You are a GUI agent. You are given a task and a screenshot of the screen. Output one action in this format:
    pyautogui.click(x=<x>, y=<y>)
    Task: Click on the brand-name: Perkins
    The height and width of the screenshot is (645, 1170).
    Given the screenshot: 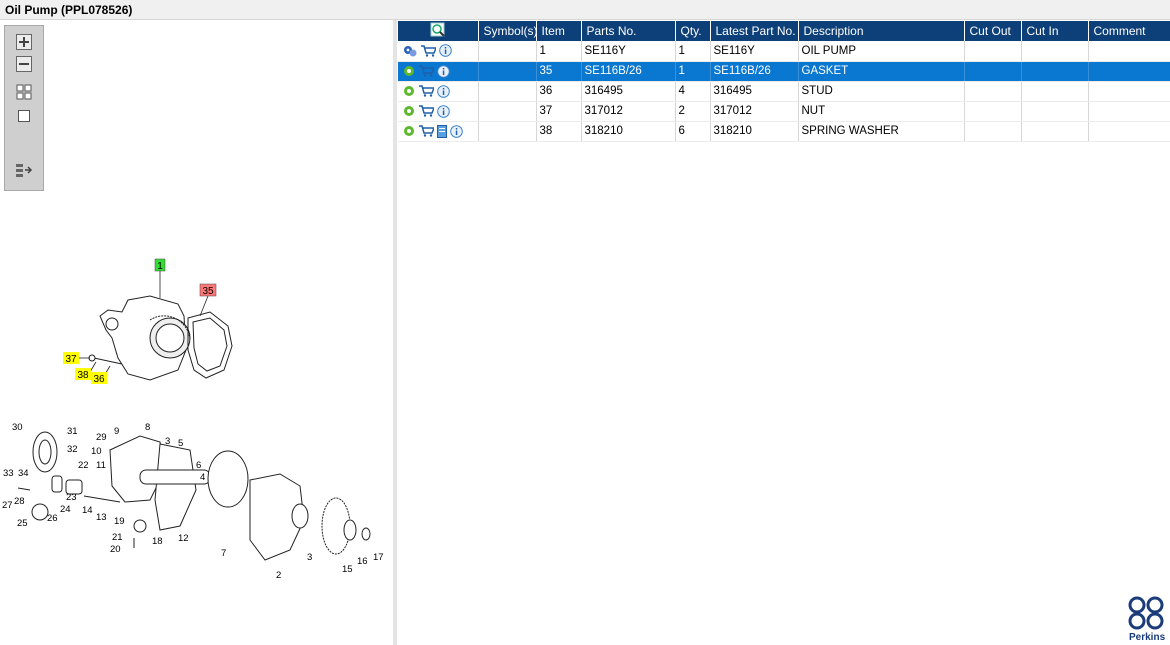 What is the action you would take?
    pyautogui.click(x=1147, y=637)
    